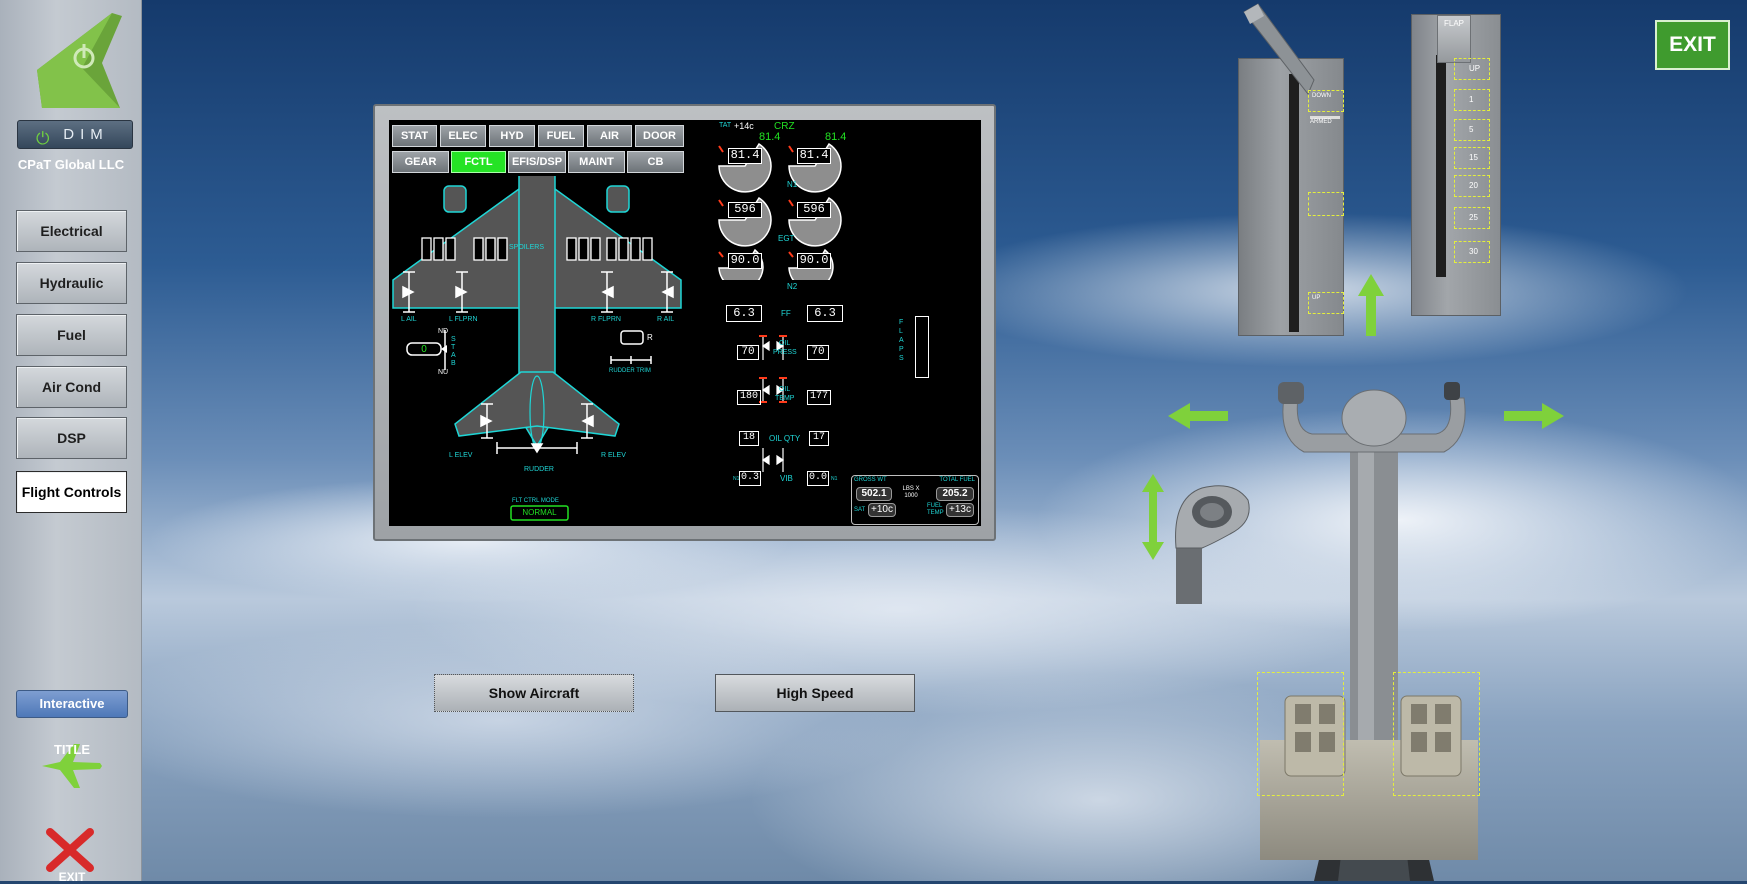  Describe the element at coordinates (1692, 45) in the screenshot. I see `exit-button: EXIT` at that location.